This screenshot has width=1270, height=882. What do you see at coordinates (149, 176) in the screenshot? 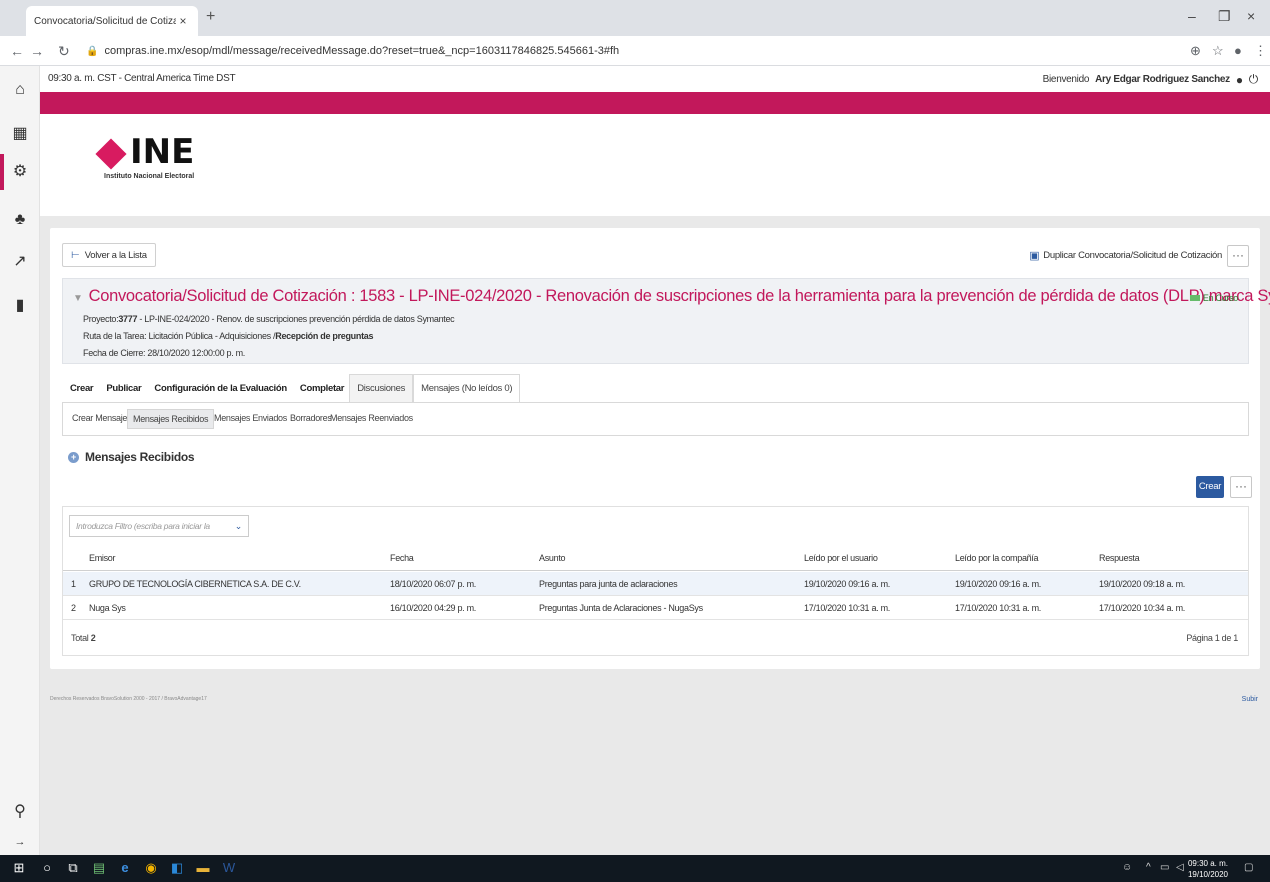
I see `logo-subtitle: Instituto Nacional Electoral` at bounding box center [149, 176].